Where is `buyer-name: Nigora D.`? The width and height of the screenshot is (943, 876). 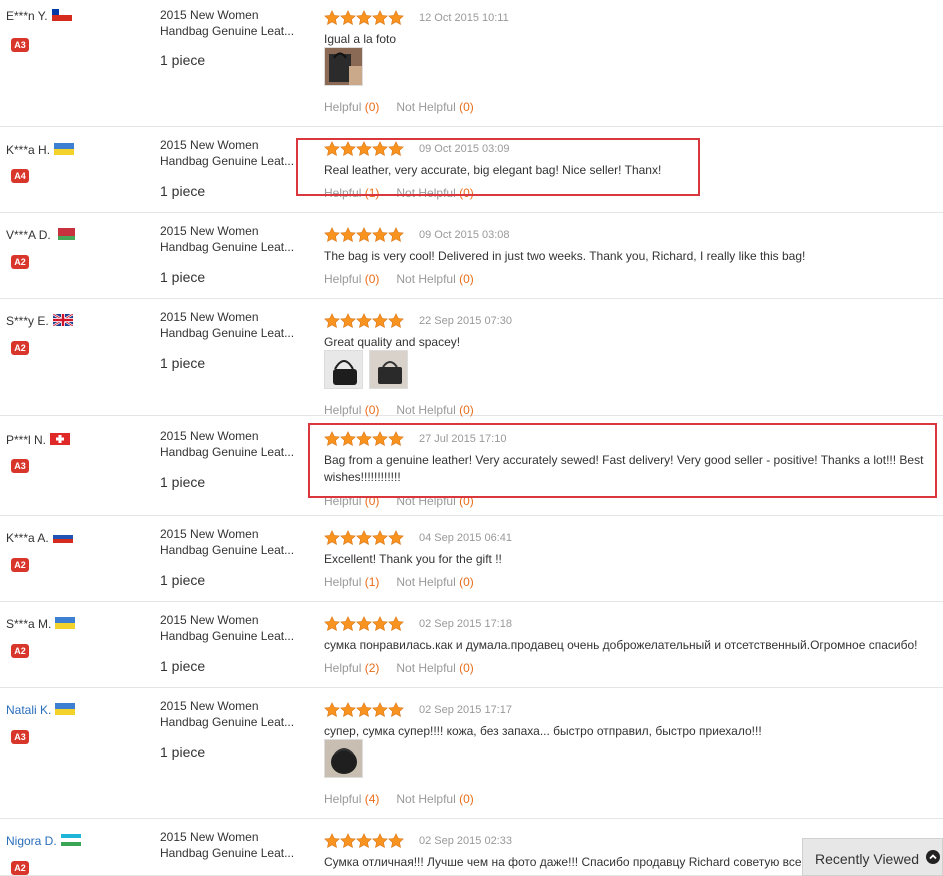
buyer-name: Nigora D. is located at coordinates (43, 841).